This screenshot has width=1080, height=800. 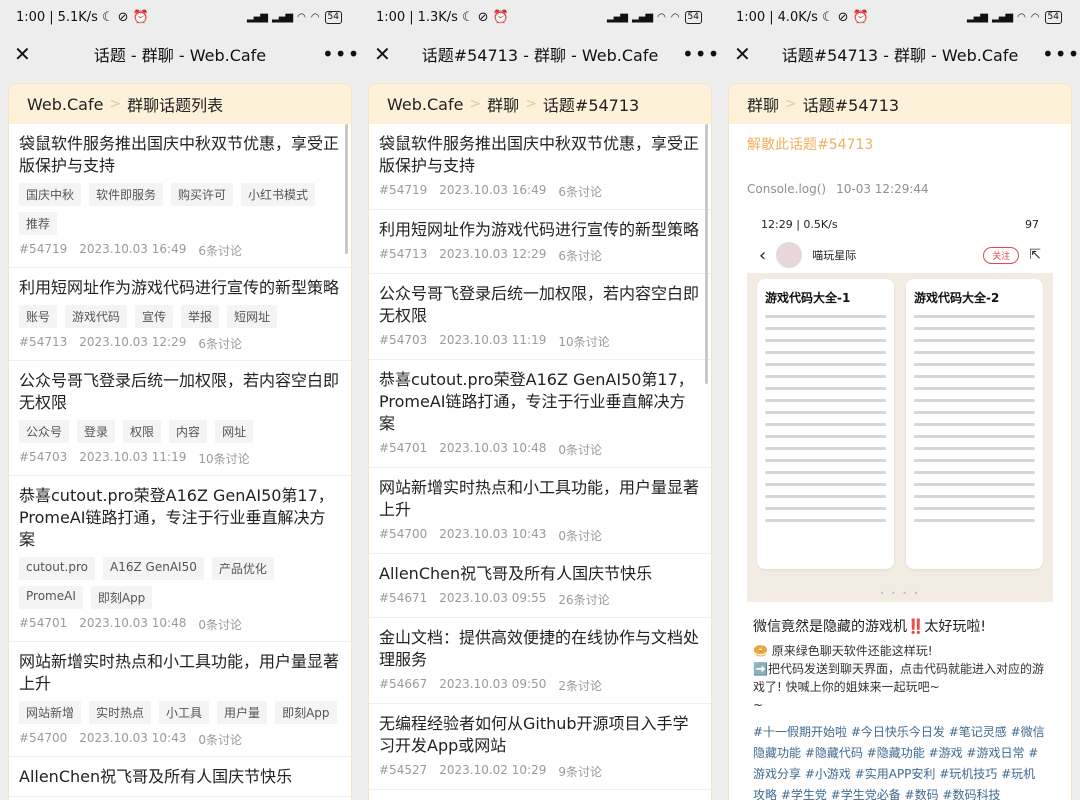 What do you see at coordinates (540, 535) in the screenshot?
I see `topic-meta: #54700 2023.10.03 10:43 0条讨论` at bounding box center [540, 535].